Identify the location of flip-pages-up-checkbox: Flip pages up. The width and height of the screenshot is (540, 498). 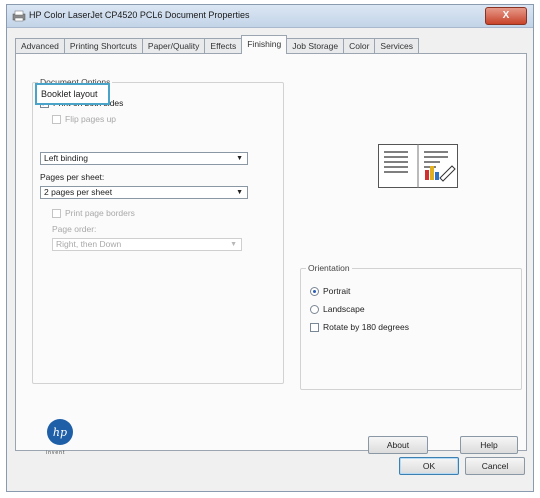
(84, 119).